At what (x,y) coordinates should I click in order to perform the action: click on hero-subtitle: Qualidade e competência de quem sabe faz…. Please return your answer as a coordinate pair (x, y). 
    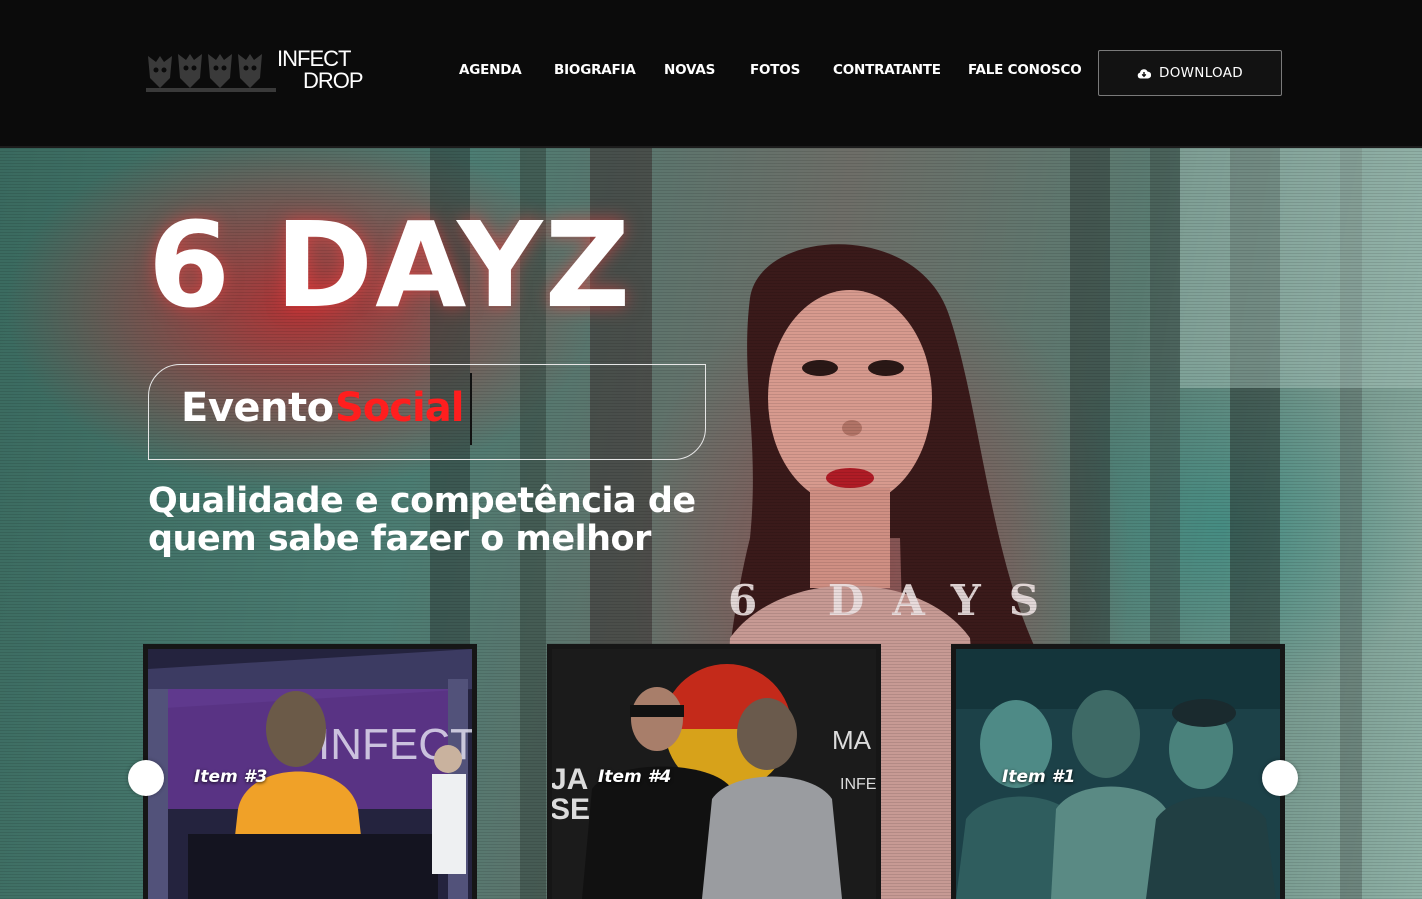
    Looking at the image, I should click on (422, 520).